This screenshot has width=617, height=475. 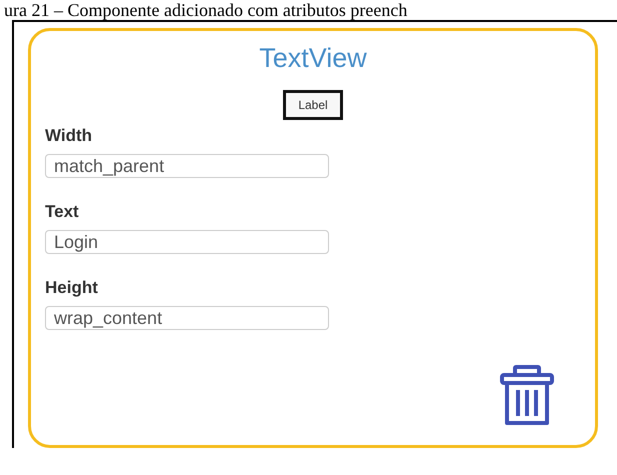 I want to click on field-label: Text, so click(x=62, y=212).